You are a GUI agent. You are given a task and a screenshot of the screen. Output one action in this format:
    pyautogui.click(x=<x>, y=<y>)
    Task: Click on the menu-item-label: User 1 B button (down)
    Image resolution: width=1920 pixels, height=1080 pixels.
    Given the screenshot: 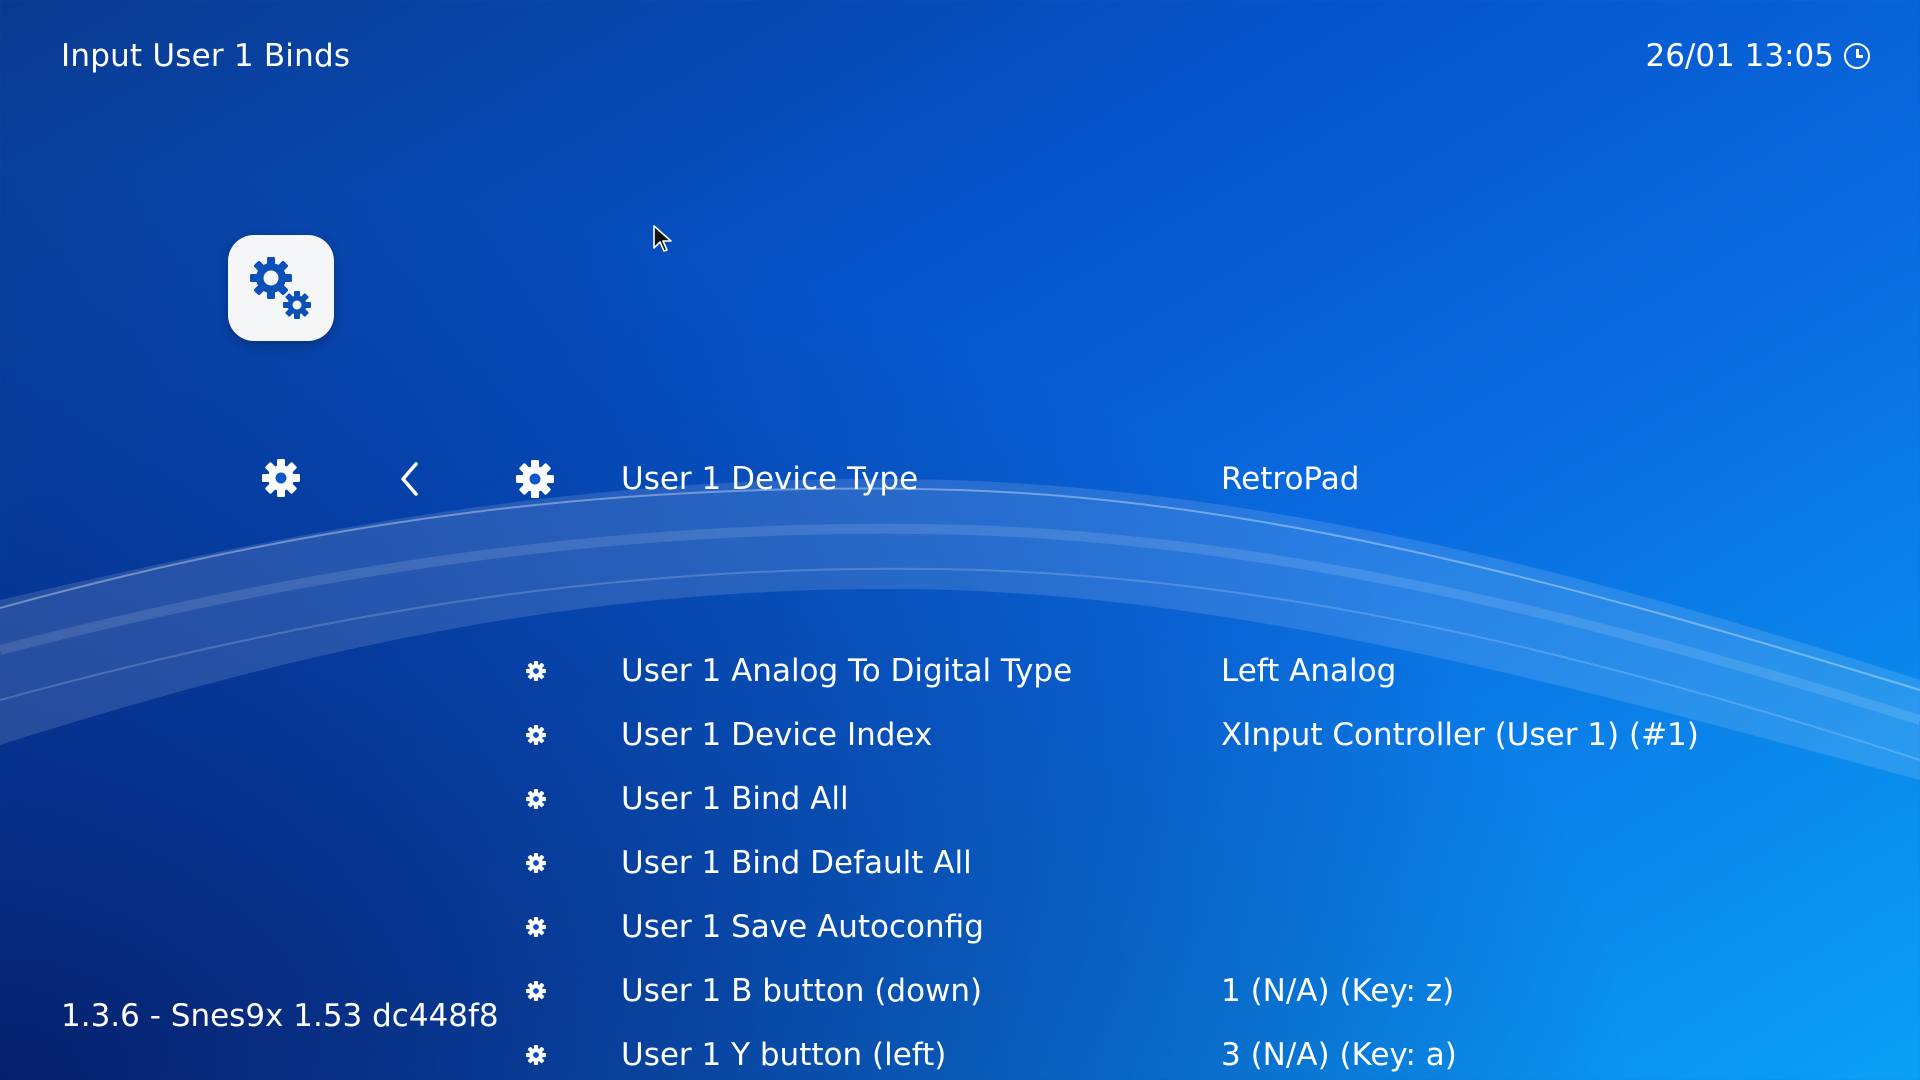 What is the action you would take?
    pyautogui.click(x=802, y=991)
    